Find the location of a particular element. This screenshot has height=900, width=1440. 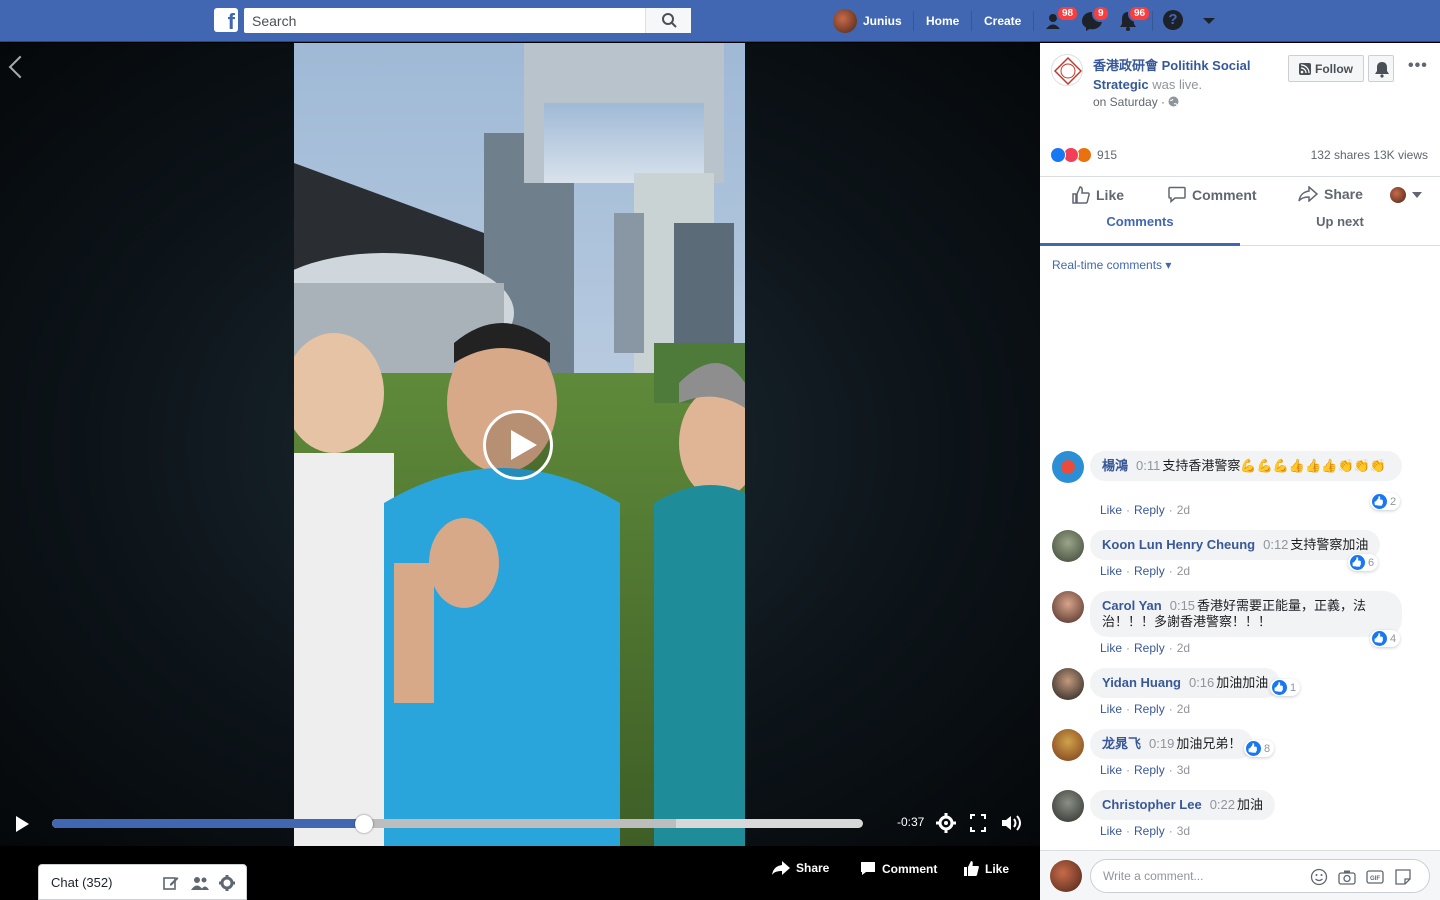

thumbs-up-icon is located at coordinates (971, 868).